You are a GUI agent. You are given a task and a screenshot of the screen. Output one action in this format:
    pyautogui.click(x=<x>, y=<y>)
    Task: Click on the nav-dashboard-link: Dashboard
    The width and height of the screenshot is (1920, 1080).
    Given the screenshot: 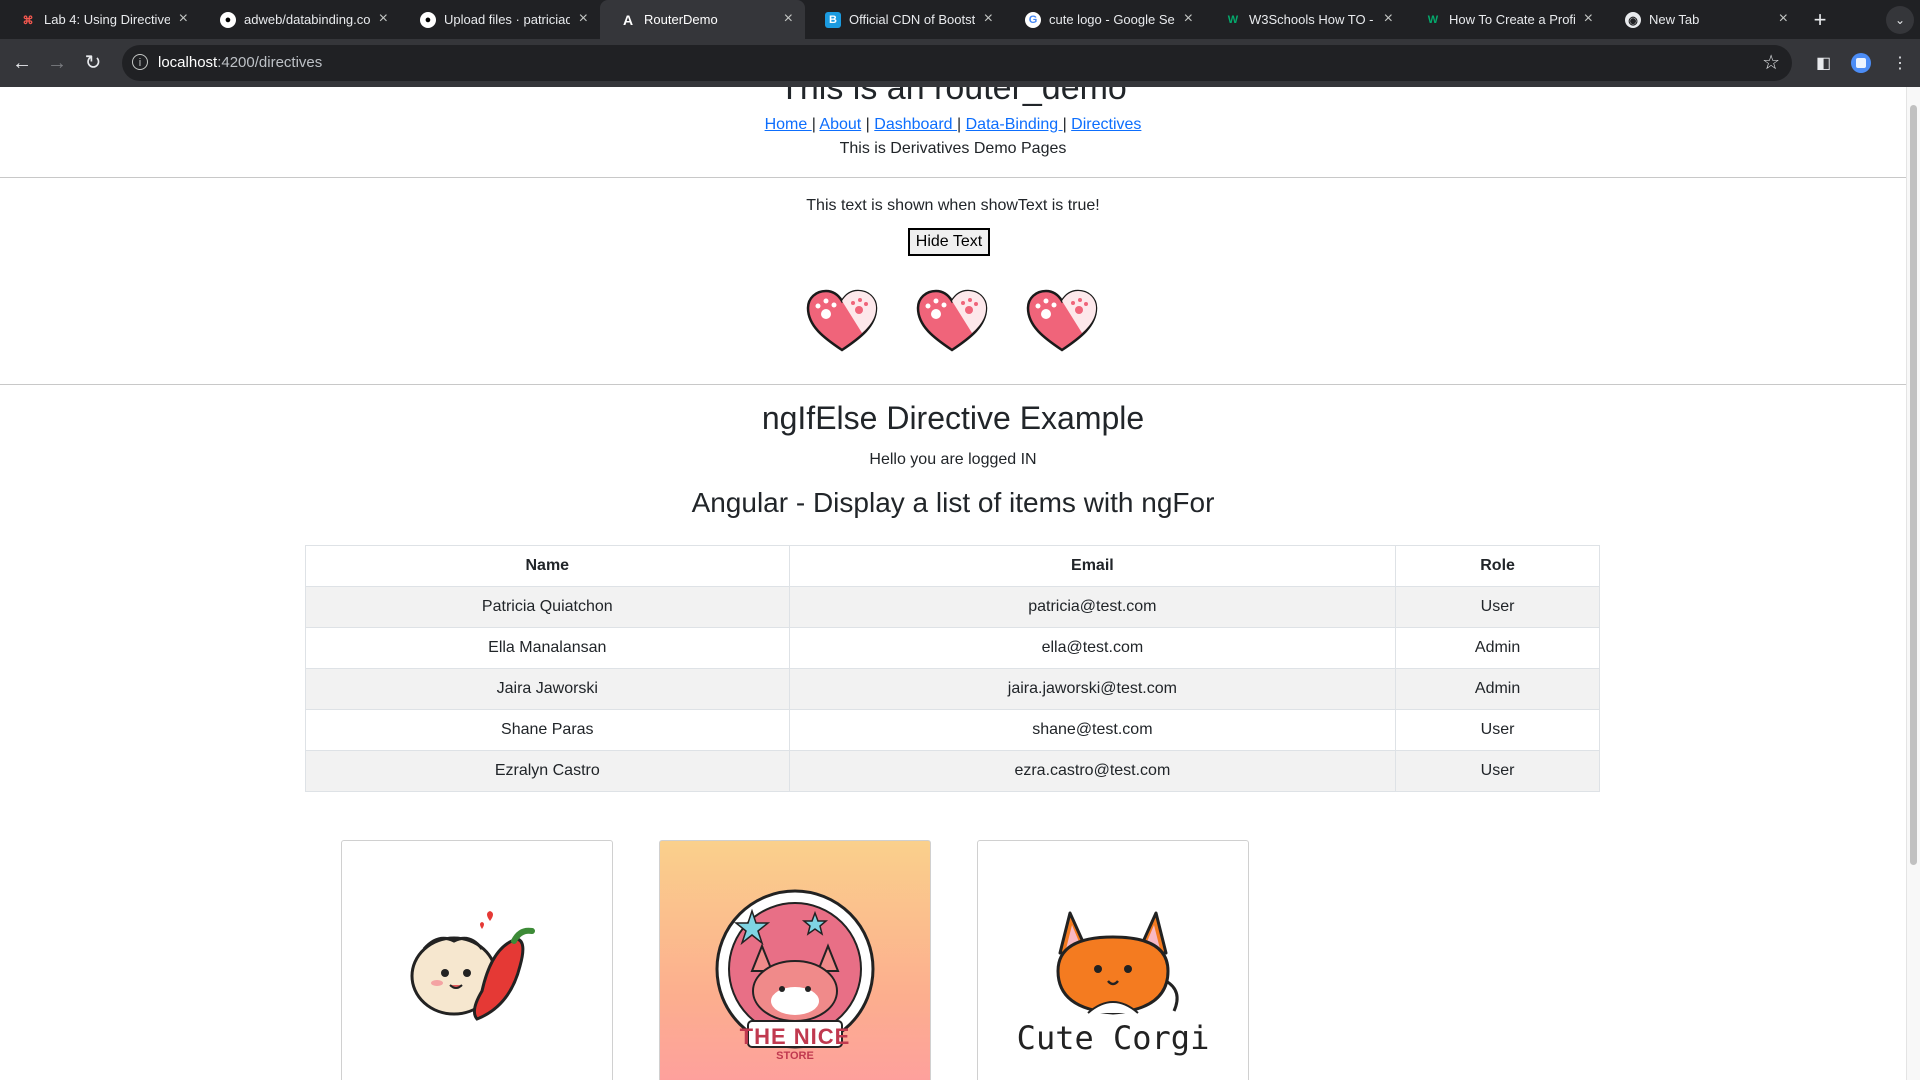 What is the action you would take?
    pyautogui.click(x=915, y=124)
    